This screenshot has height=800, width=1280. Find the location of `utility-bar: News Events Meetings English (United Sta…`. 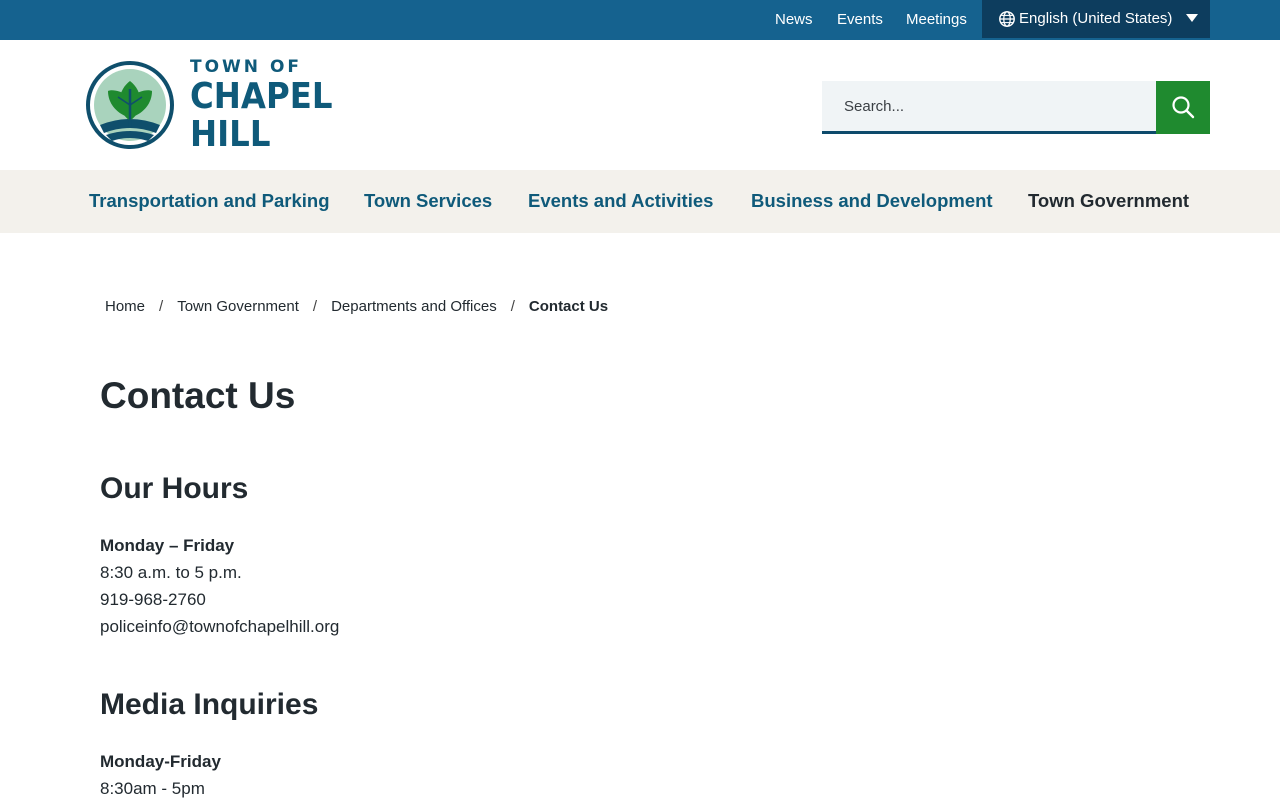

utility-bar: News Events Meetings English (United Sta… is located at coordinates (640, 20).